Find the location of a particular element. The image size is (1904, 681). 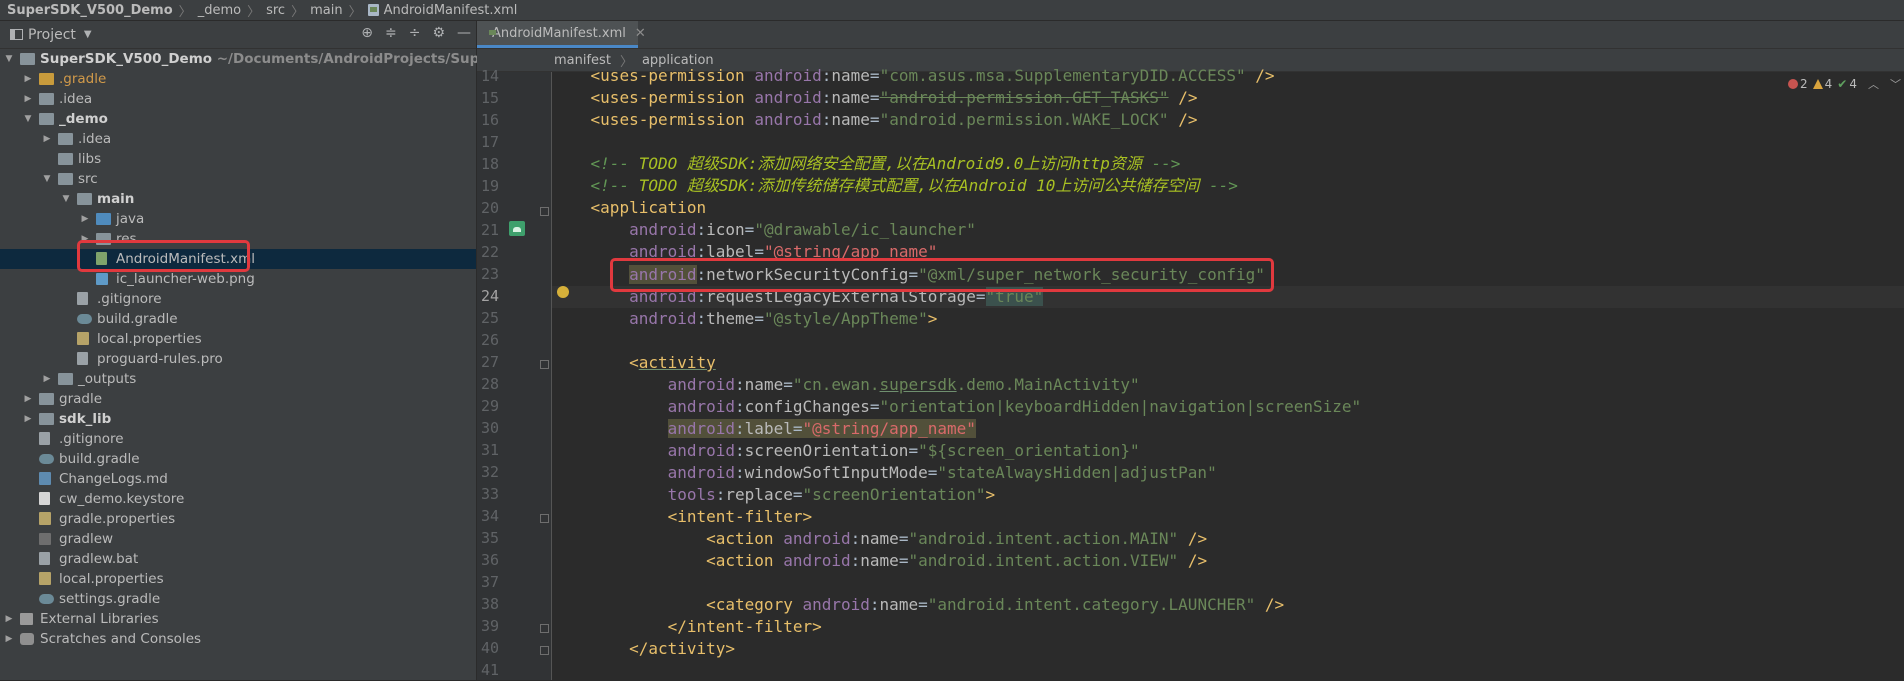

tree-item: gradlew is located at coordinates (238, 539).